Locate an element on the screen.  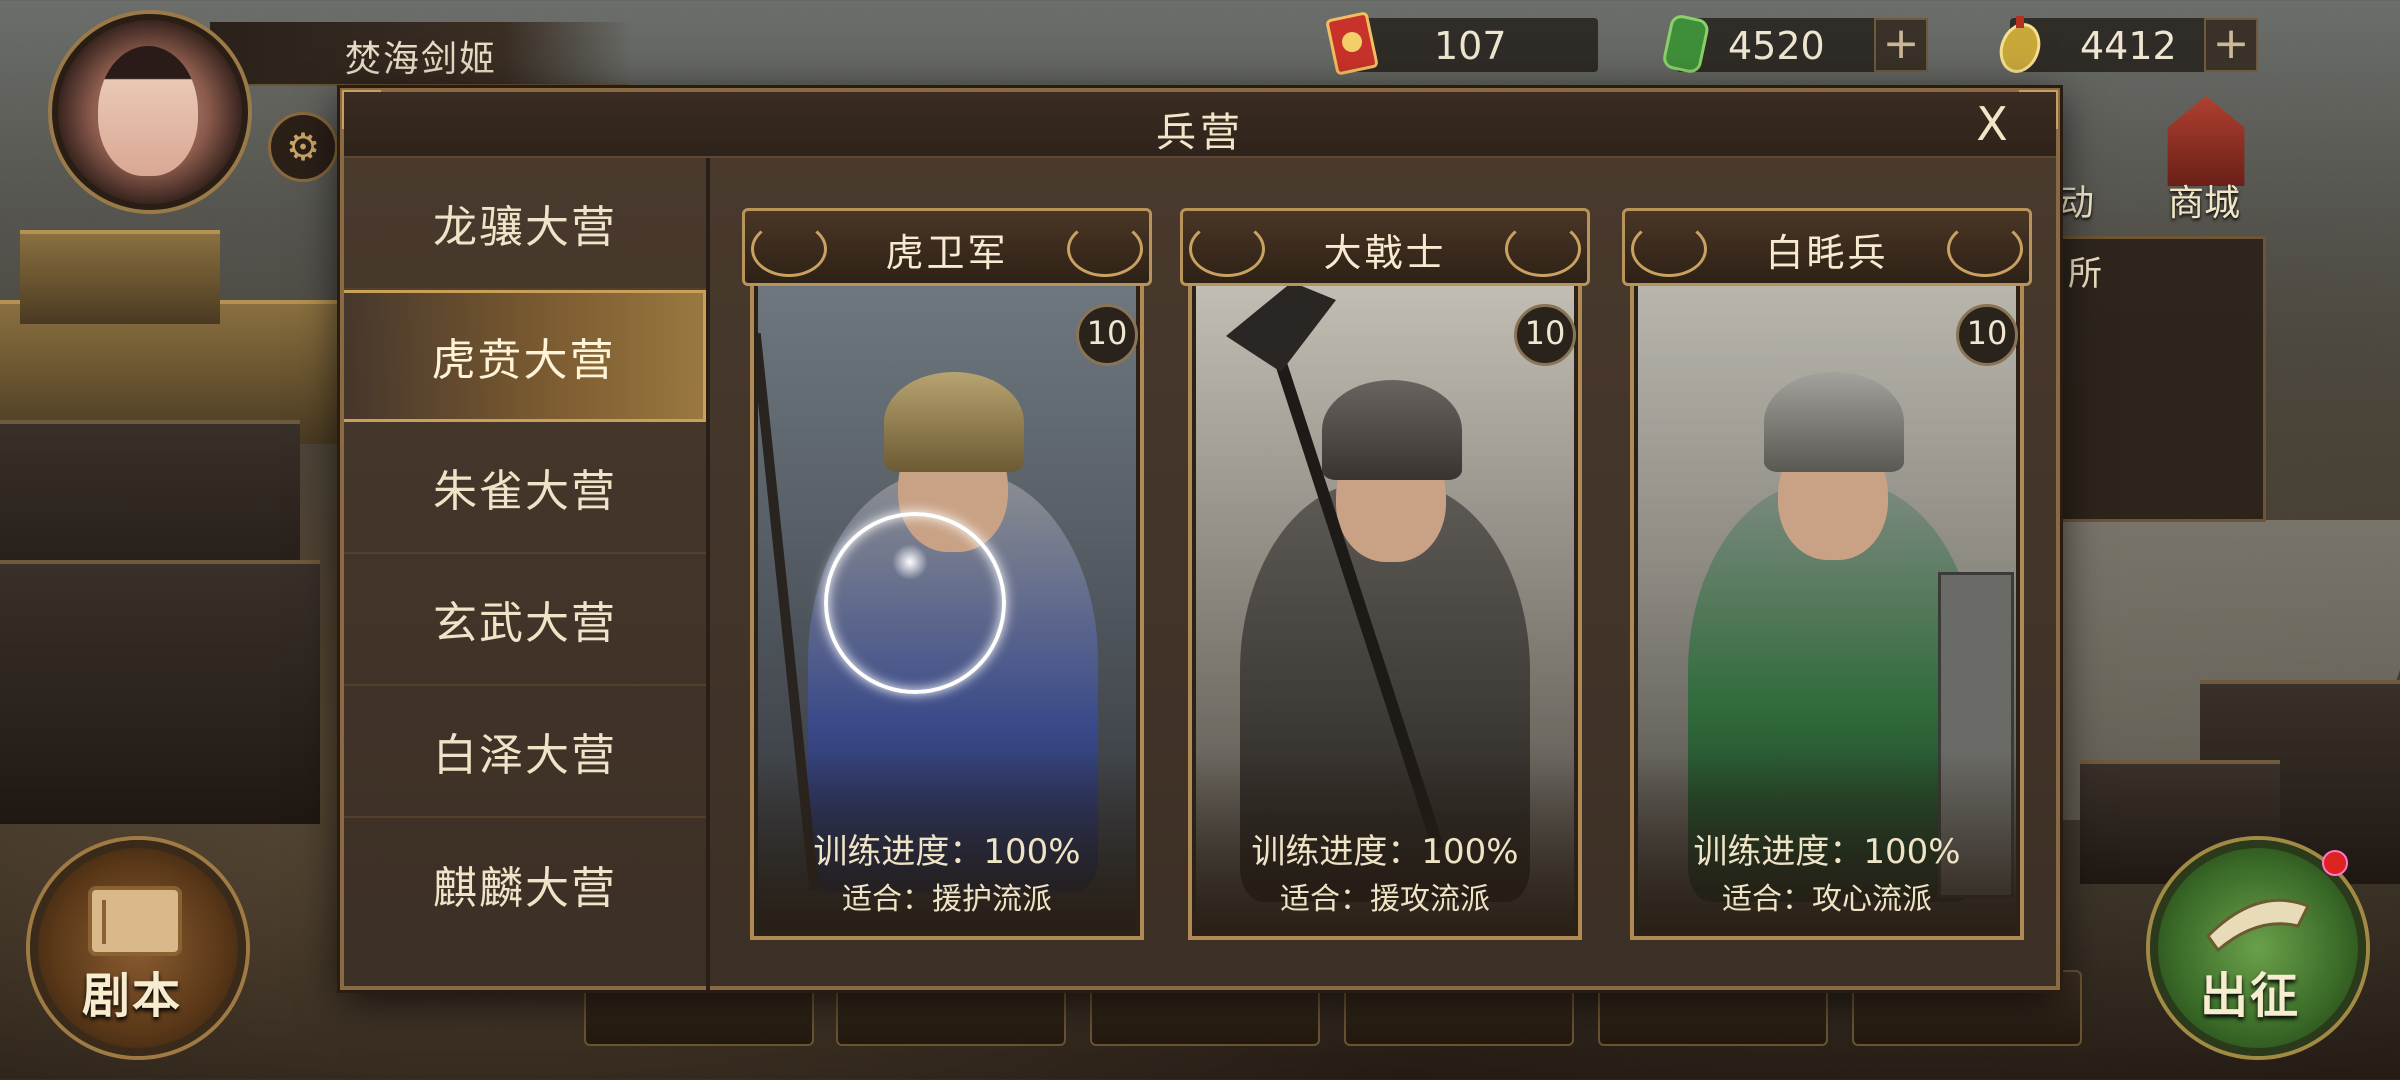
player-avatar is located at coordinates (150, 112).